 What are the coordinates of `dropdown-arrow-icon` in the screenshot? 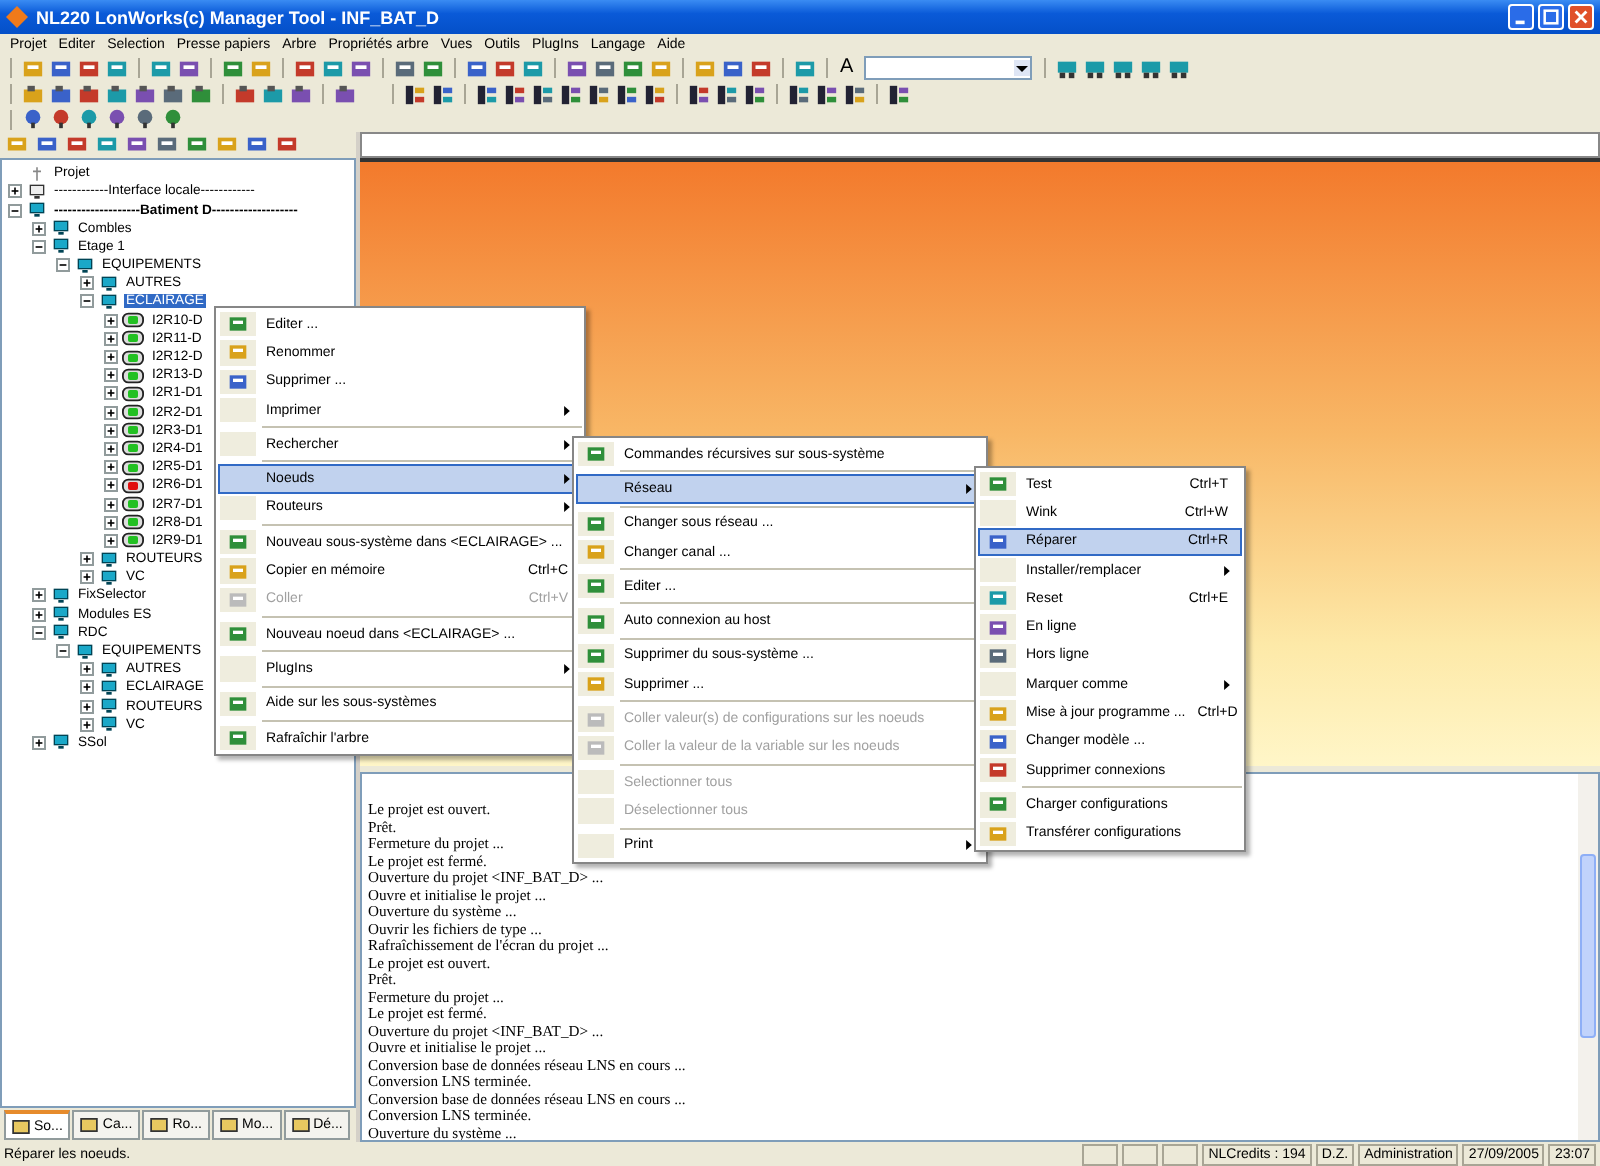 It's located at (1021, 68).